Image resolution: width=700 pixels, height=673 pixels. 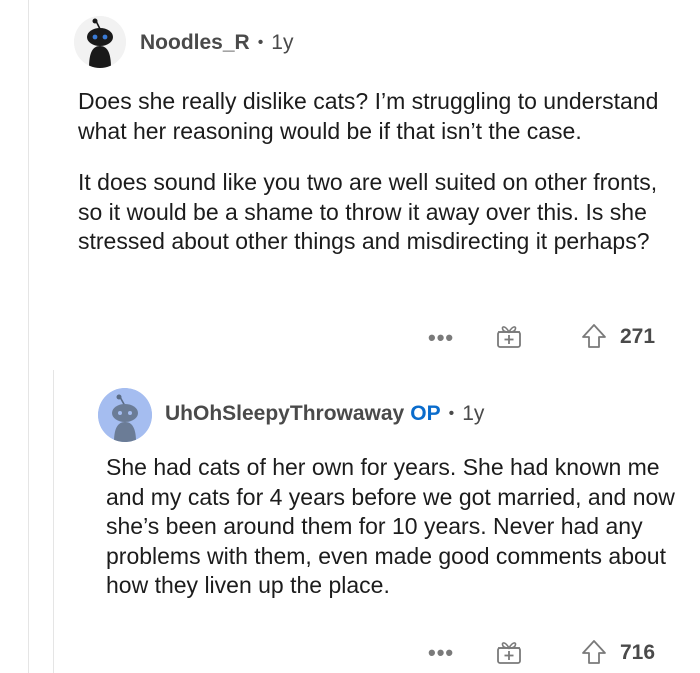 I want to click on comment-meta: Noodles_R • 1y, so click(x=216, y=43).